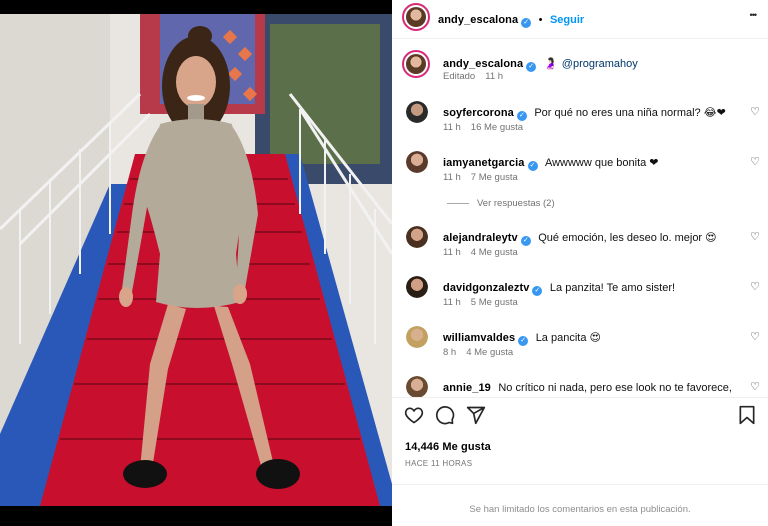 The height and width of the screenshot is (526, 768). I want to click on comment-username: davidgonzaleztv, so click(486, 288).